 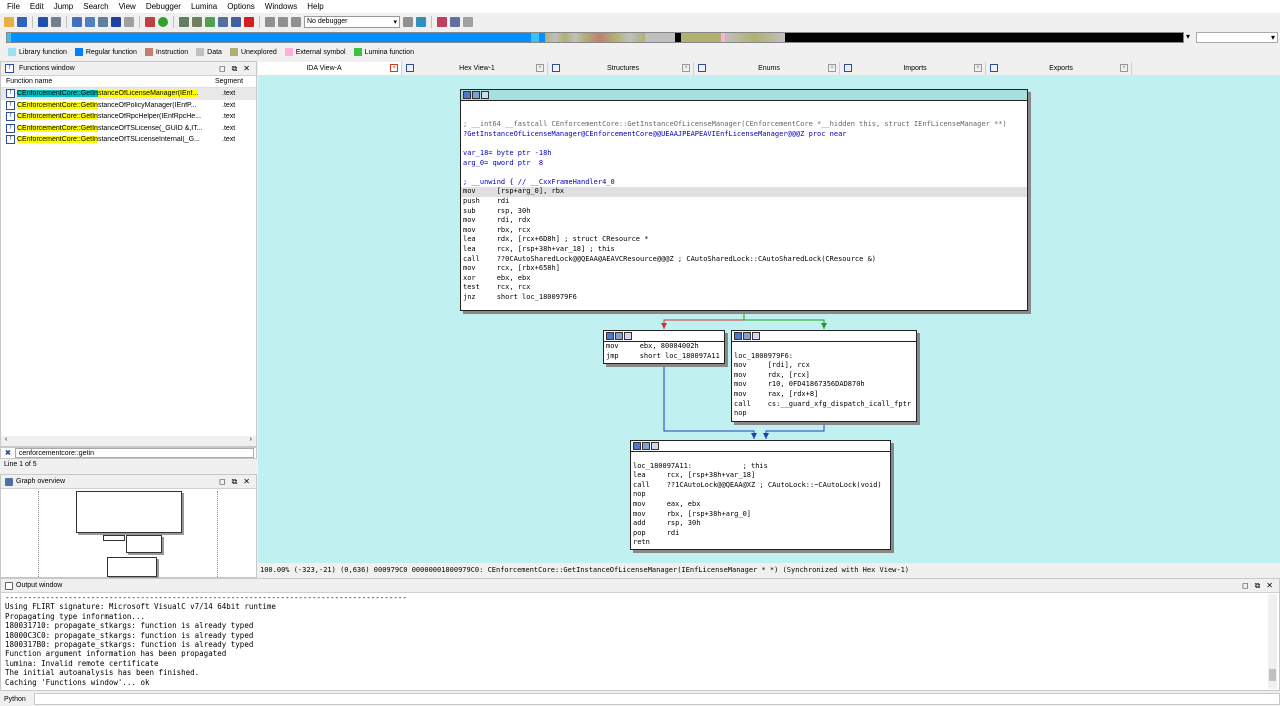 I want to click on asm-line: mov [rsp+arg_0], rbx, so click(x=744, y=192).